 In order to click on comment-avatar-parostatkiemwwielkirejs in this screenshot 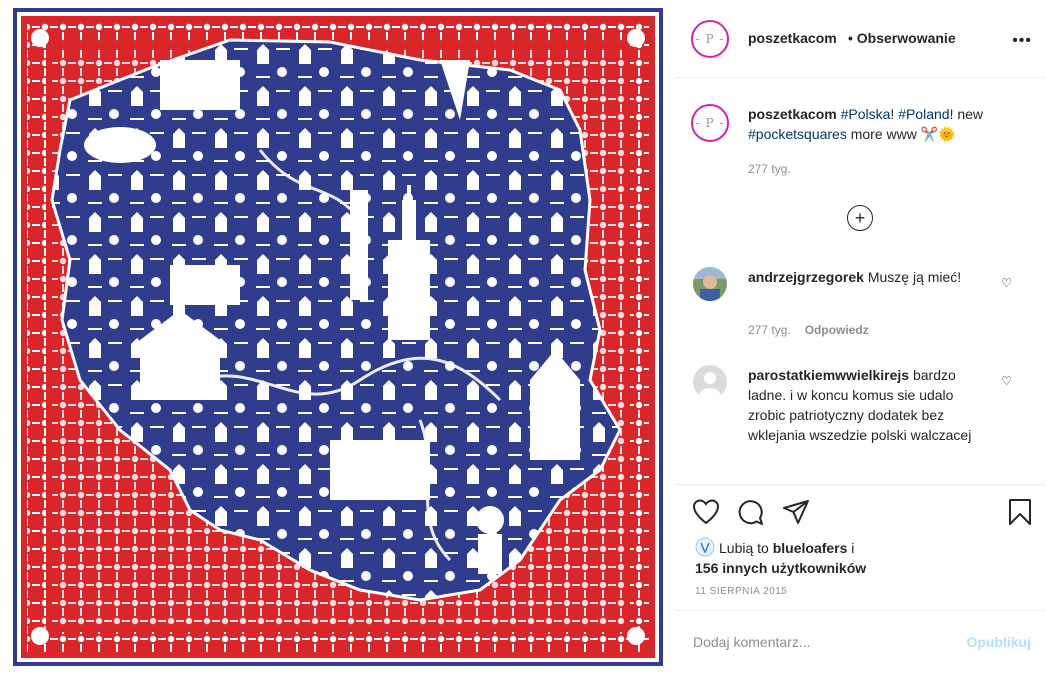, I will do `click(710, 382)`.